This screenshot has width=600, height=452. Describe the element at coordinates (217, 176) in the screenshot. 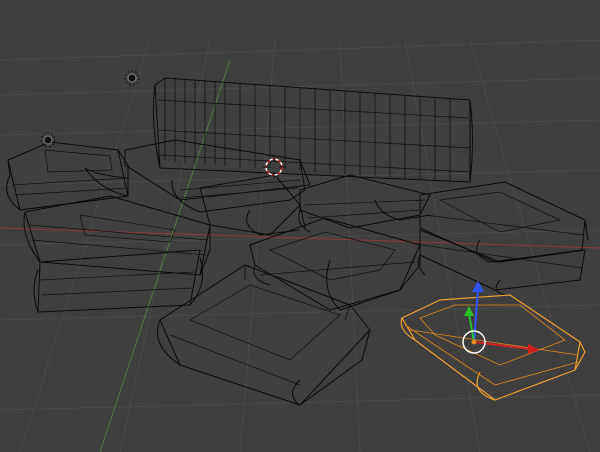

I see `book-center-back` at that location.